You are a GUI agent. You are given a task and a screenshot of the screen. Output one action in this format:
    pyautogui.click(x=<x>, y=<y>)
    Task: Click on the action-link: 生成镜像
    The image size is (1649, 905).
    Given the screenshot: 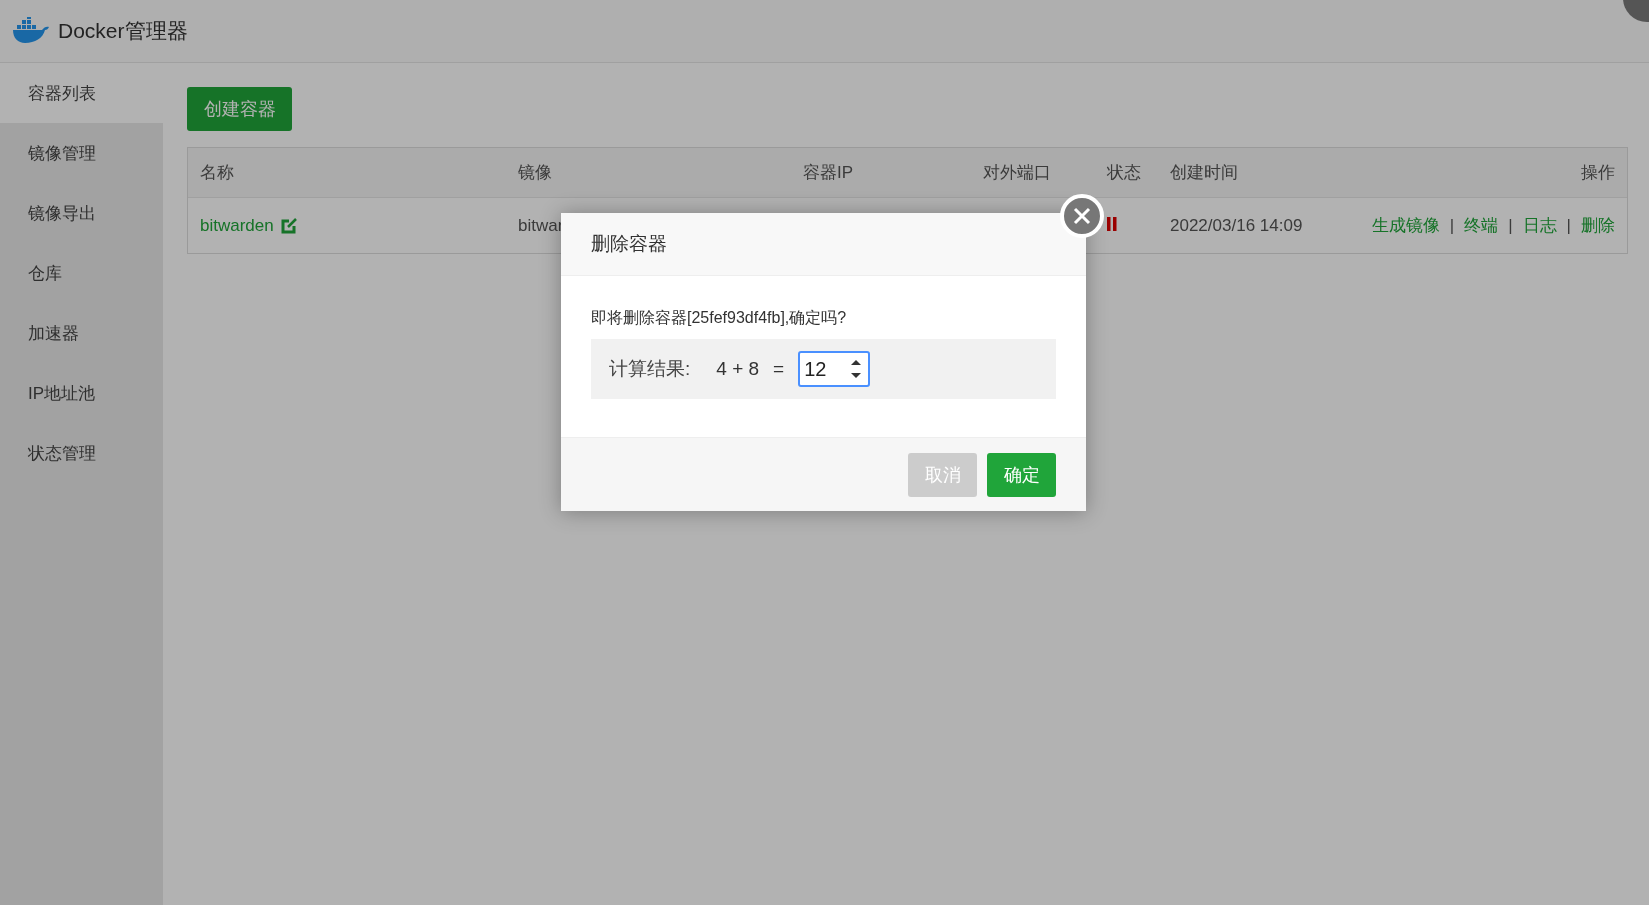 What is the action you would take?
    pyautogui.click(x=1405, y=225)
    